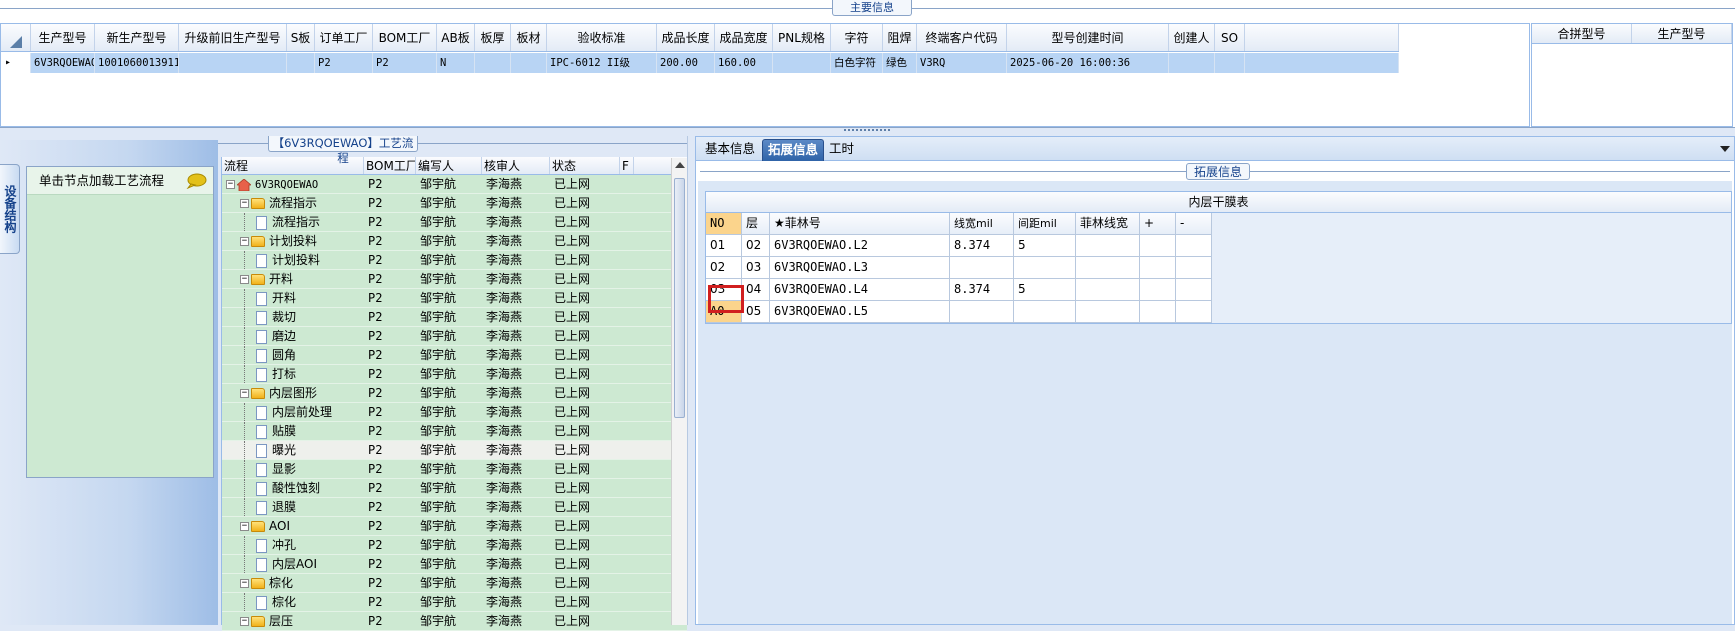  I want to click on film-cell: 03, so click(756, 268).